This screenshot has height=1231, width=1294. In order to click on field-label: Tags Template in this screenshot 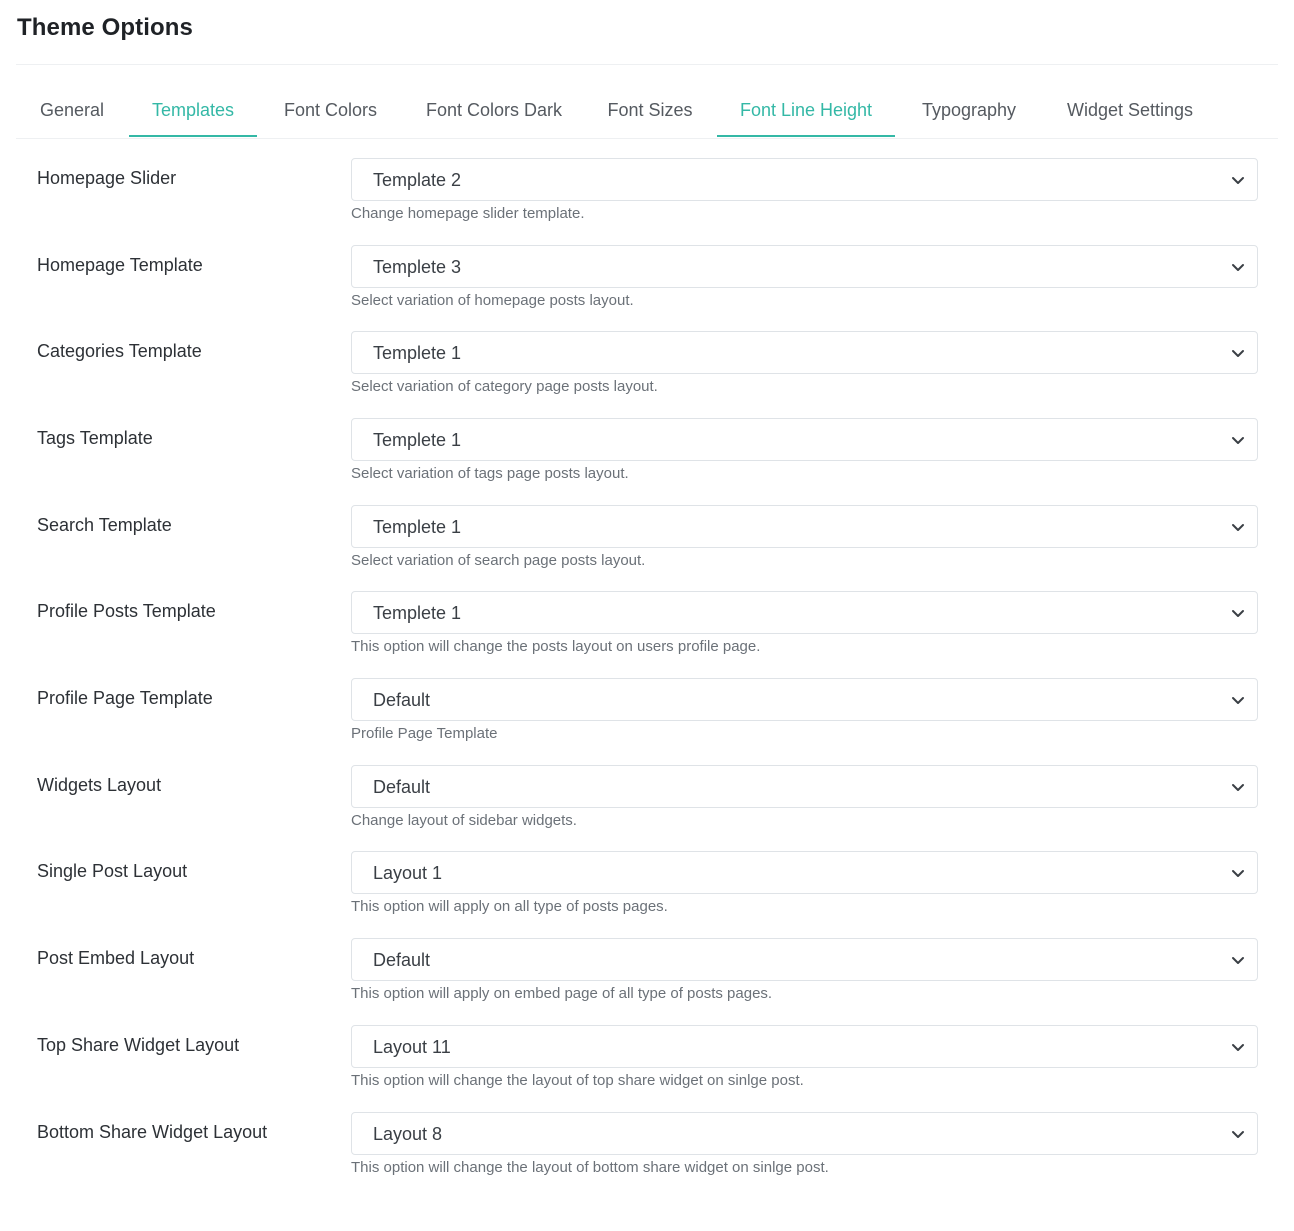, I will do `click(95, 438)`.